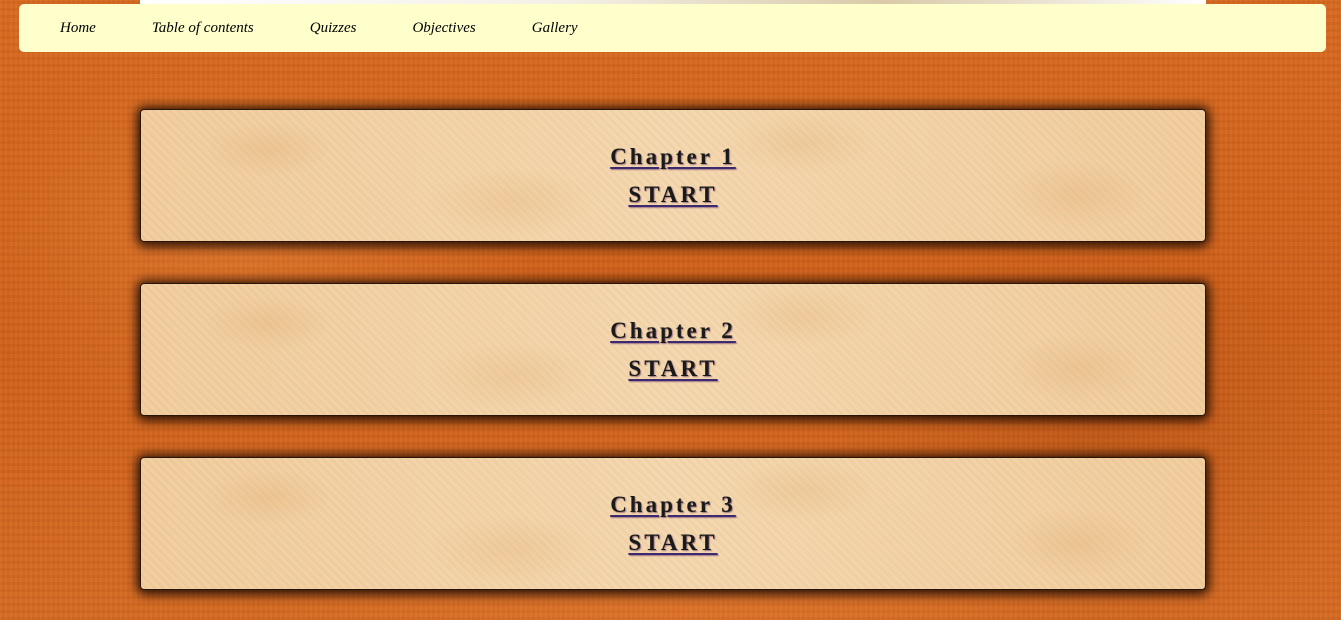  I want to click on chapter-3-title-link: Chapter 3, so click(673, 505).